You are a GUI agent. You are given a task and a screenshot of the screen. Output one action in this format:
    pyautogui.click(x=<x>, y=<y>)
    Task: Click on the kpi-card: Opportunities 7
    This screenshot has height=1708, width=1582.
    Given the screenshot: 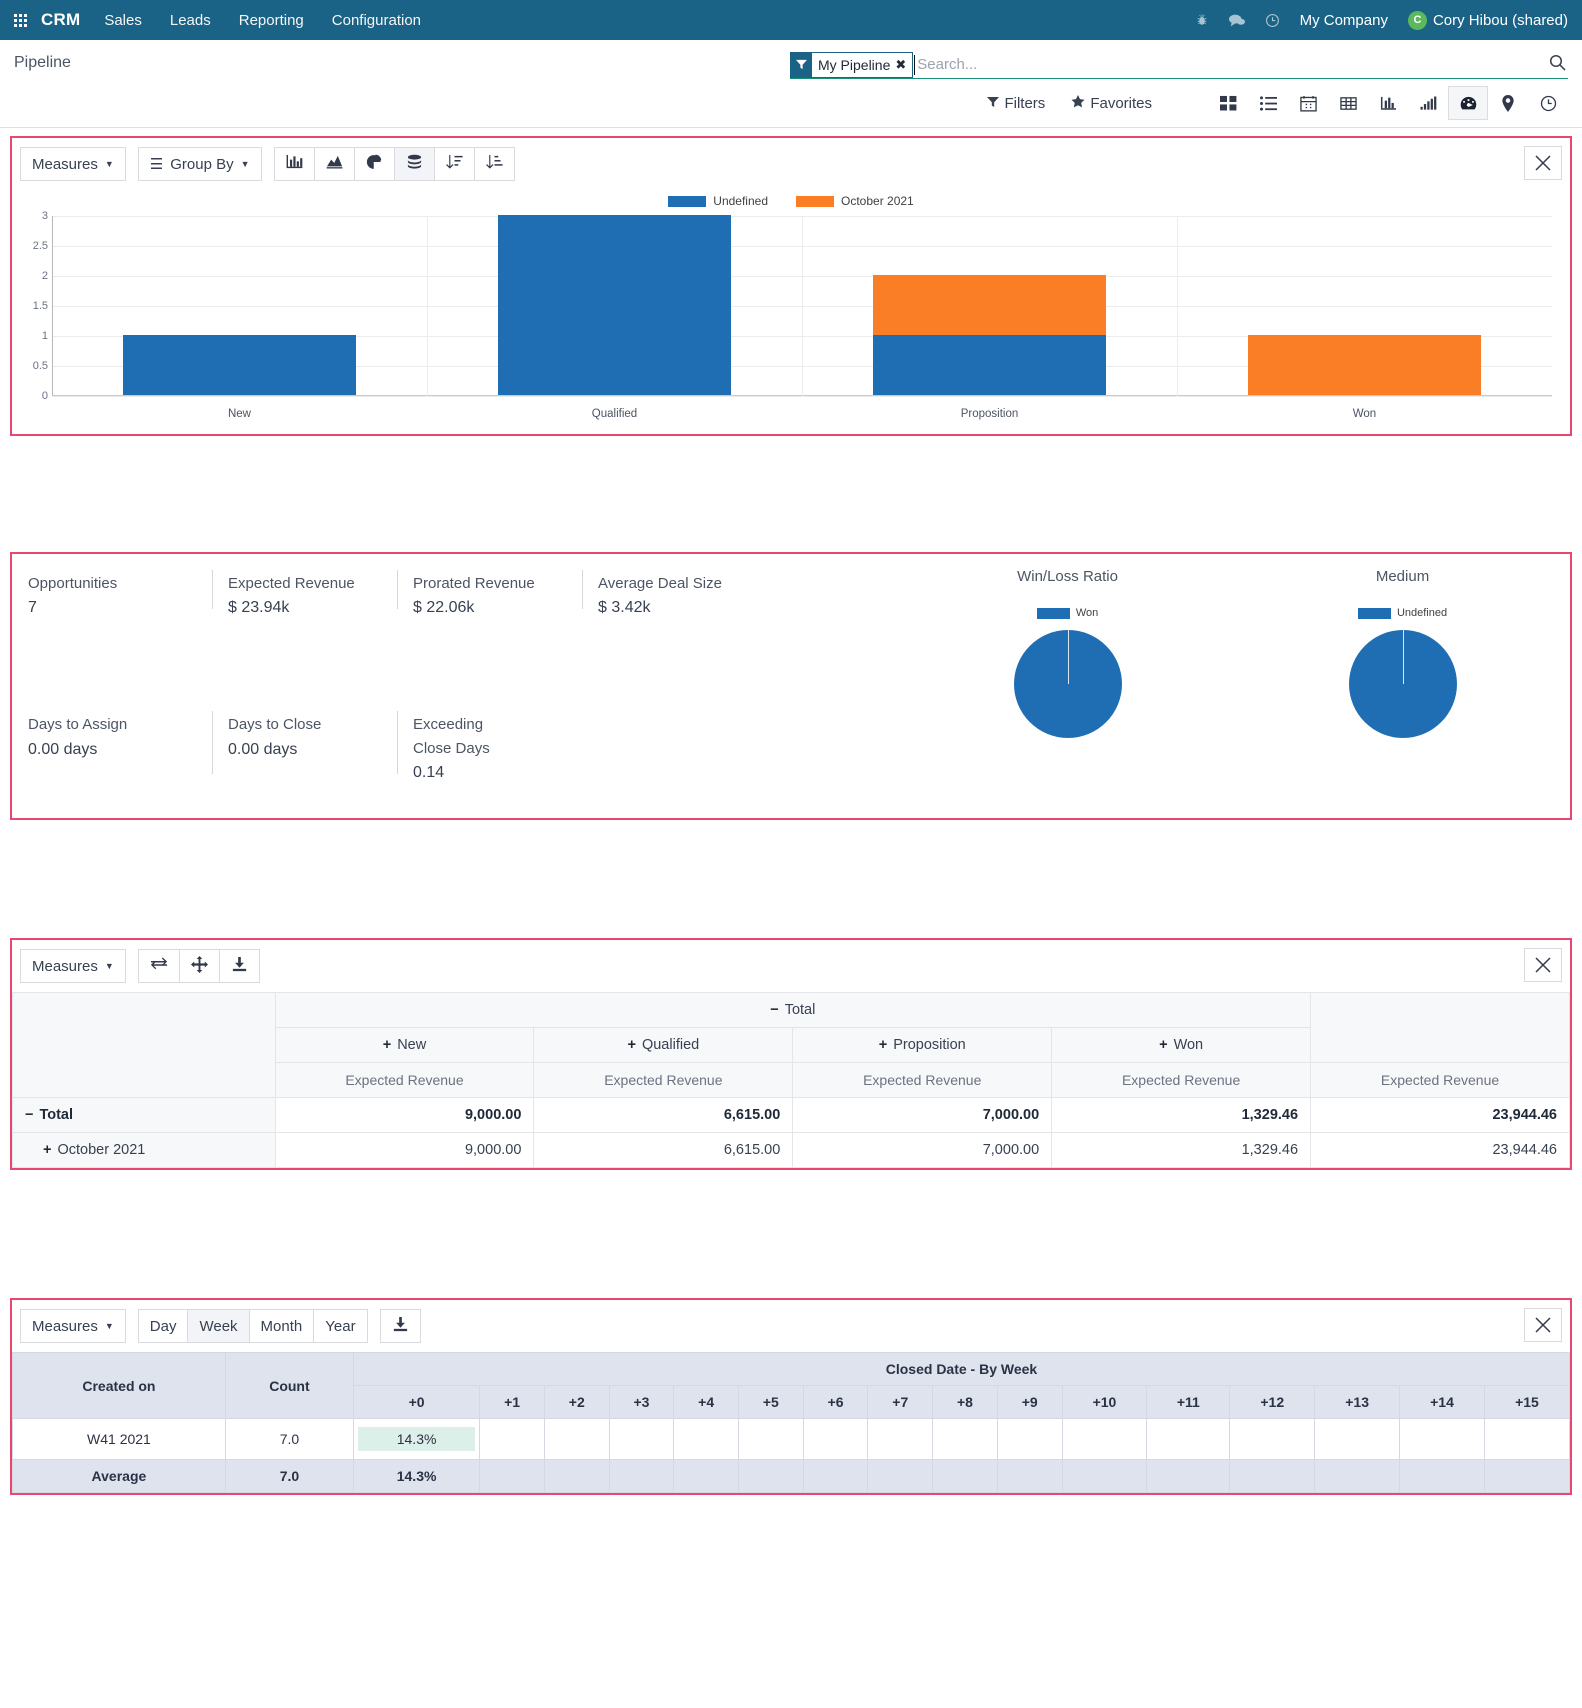 What is the action you would take?
    pyautogui.click(x=112, y=592)
    